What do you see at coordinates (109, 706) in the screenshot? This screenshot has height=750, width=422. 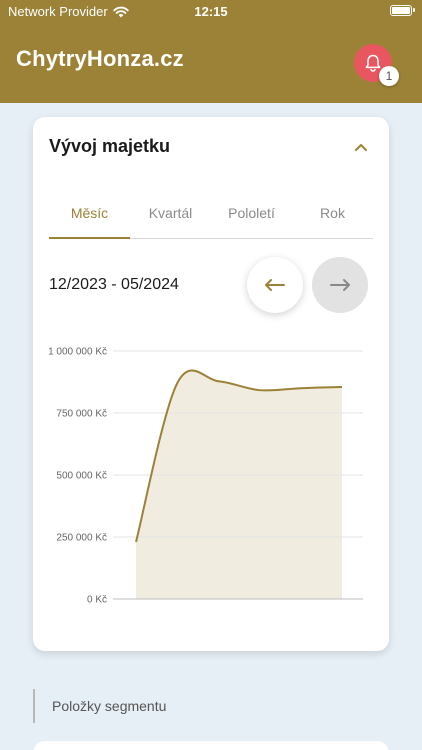 I see `segment-items-label: Položky segmentu` at bounding box center [109, 706].